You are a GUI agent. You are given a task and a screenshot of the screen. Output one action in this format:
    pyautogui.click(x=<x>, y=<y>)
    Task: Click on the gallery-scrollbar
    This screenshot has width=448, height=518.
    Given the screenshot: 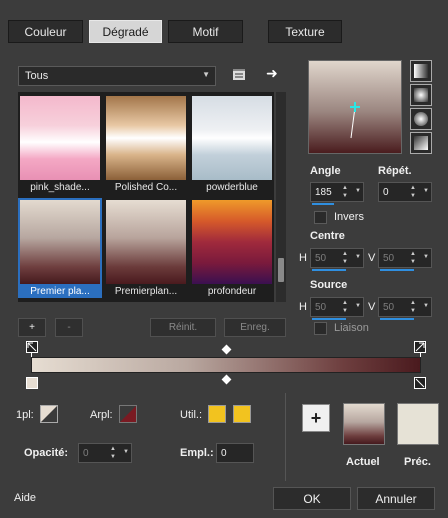 What is the action you would take?
    pyautogui.click(x=281, y=197)
    